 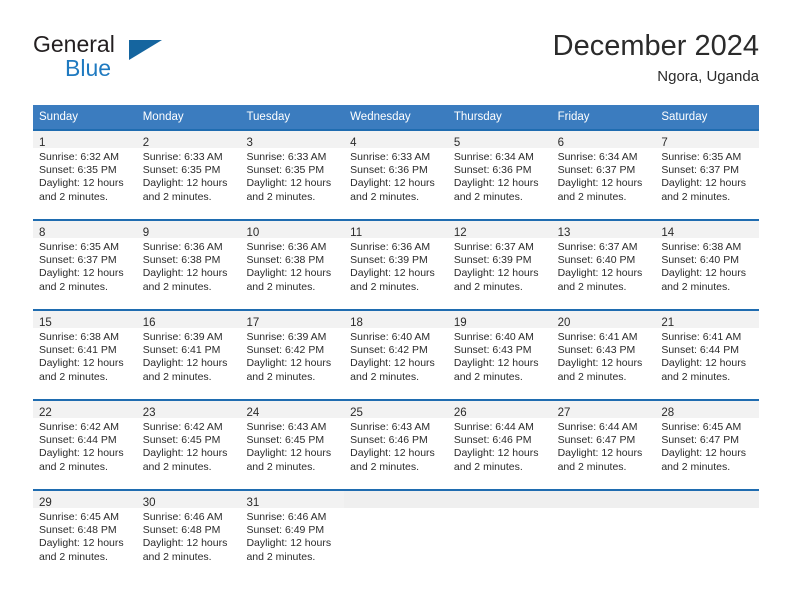 I want to click on weekday-header-friday: Friday, so click(x=573, y=117).